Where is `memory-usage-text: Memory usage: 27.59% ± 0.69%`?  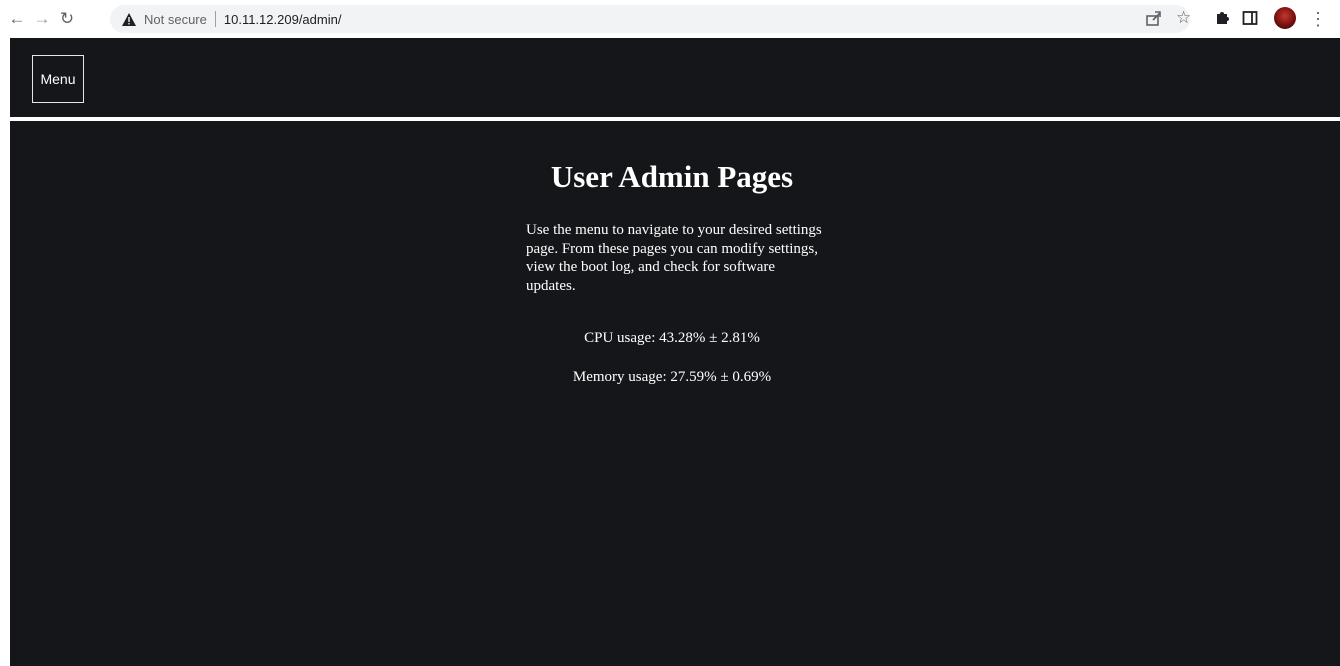 memory-usage-text: Memory usage: 27.59% ± 0.69% is located at coordinates (672, 377).